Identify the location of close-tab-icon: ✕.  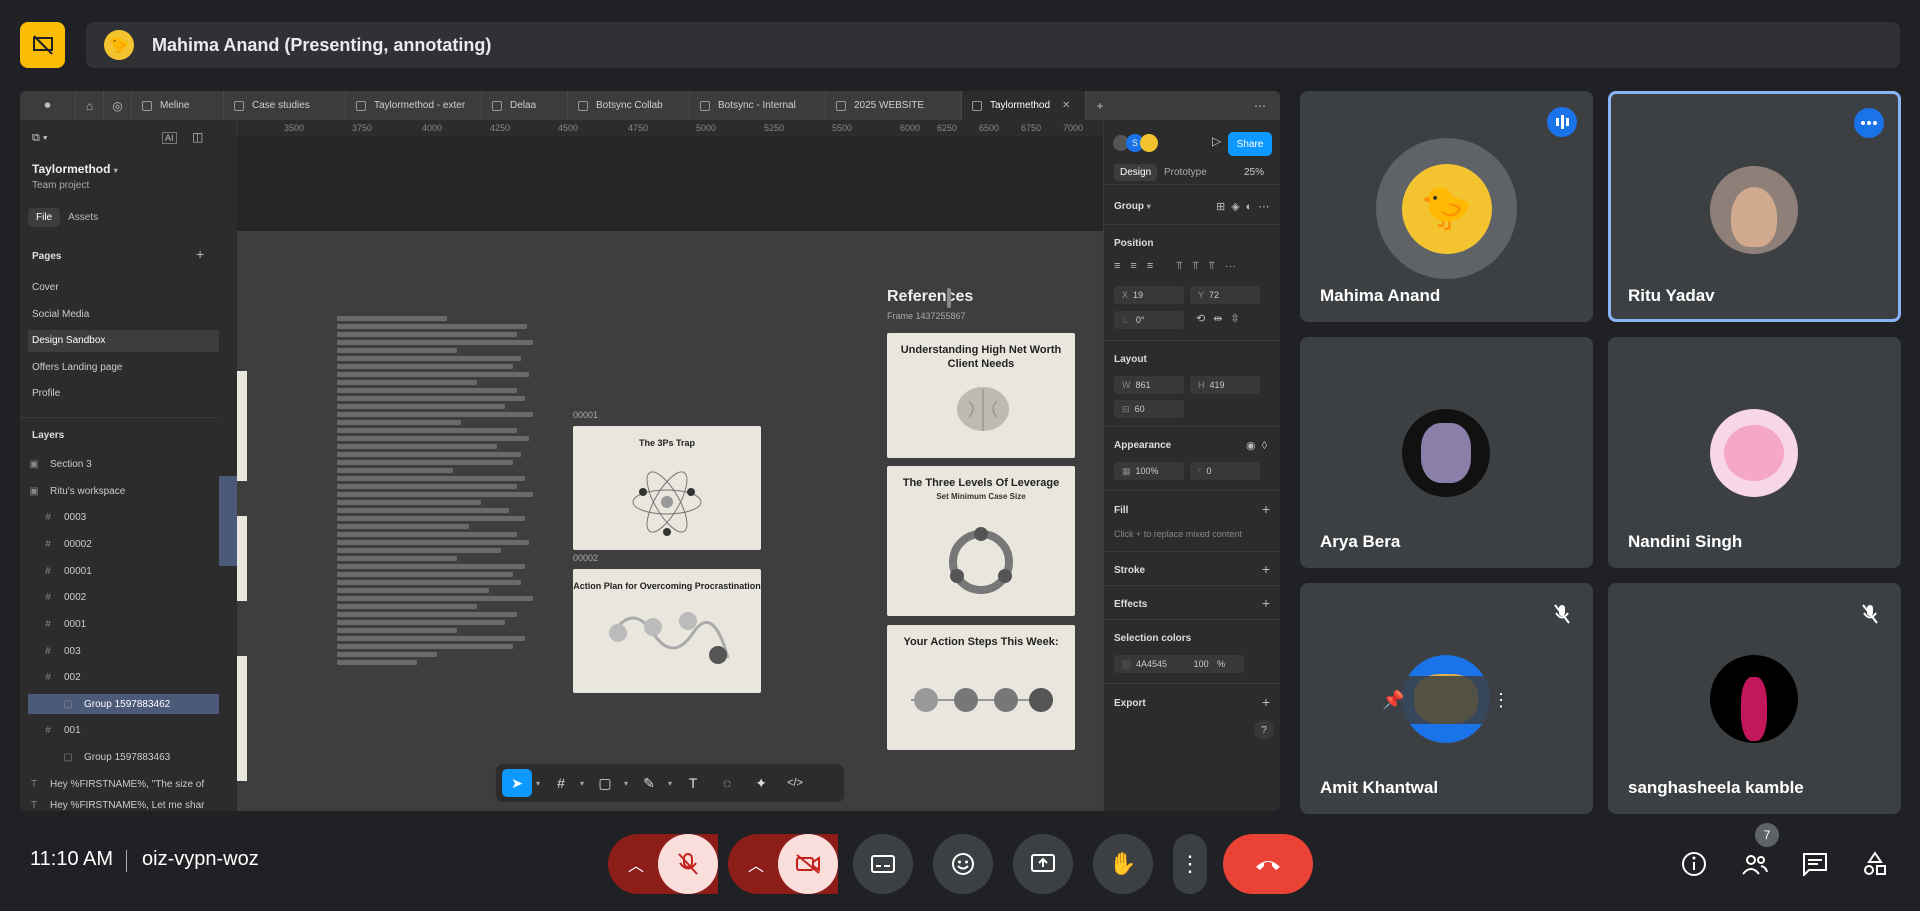
(1066, 105).